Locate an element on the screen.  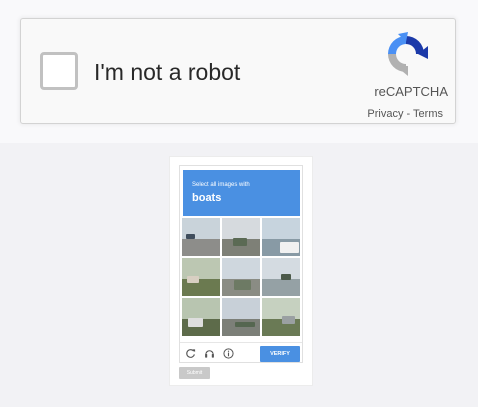
recaptcha-brand-text: reCAPTCHA is located at coordinates (411, 91).